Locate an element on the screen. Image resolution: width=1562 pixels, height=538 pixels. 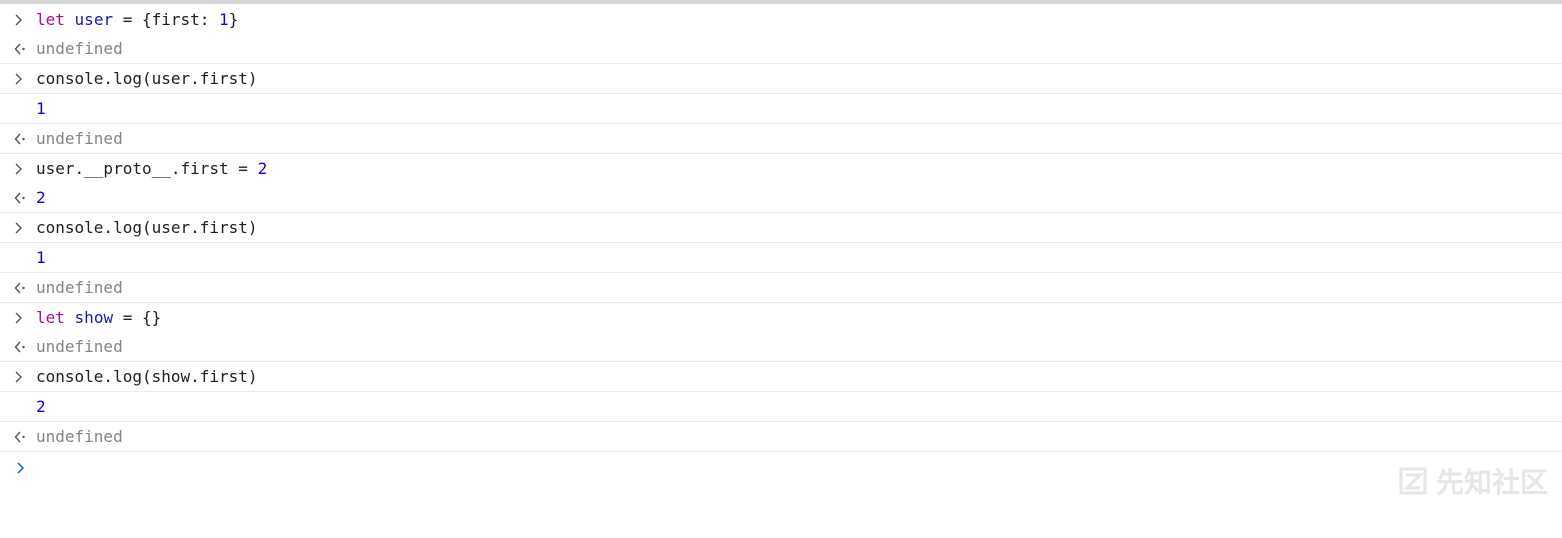
console-entry: let user = {first: 1} undefined is located at coordinates (781, 34).